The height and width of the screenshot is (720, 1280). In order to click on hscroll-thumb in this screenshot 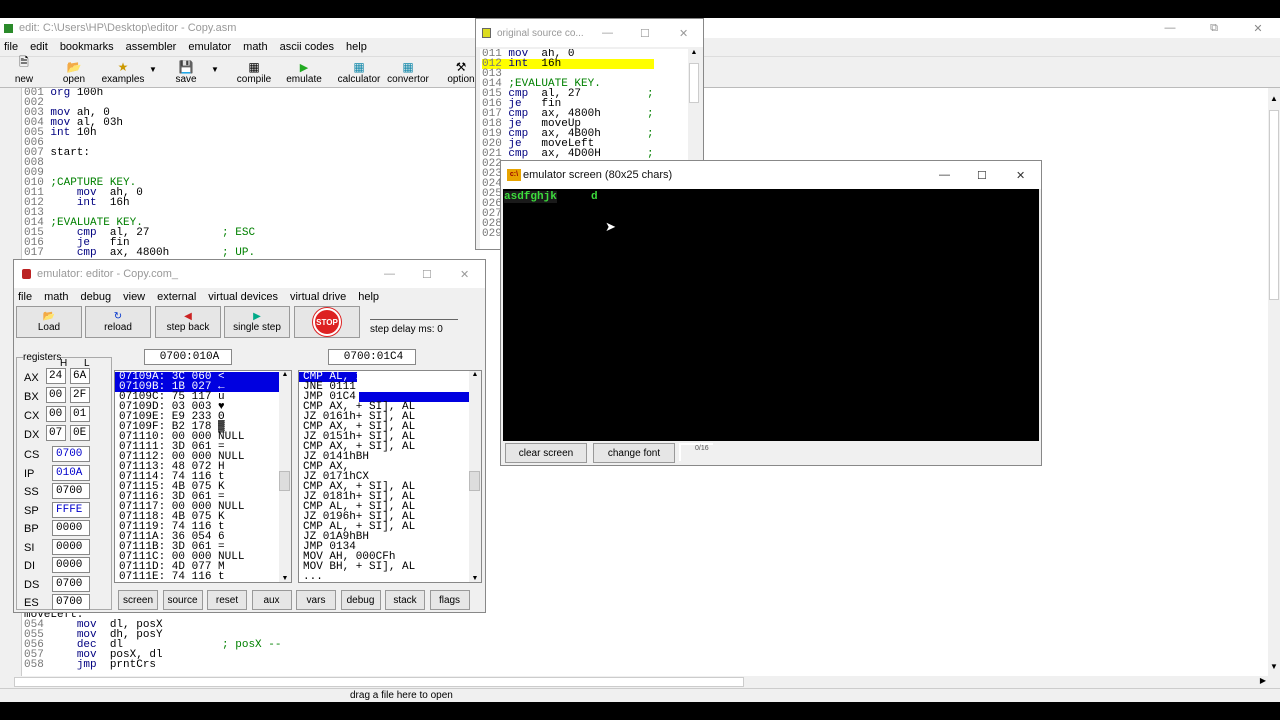, I will do `click(379, 682)`.